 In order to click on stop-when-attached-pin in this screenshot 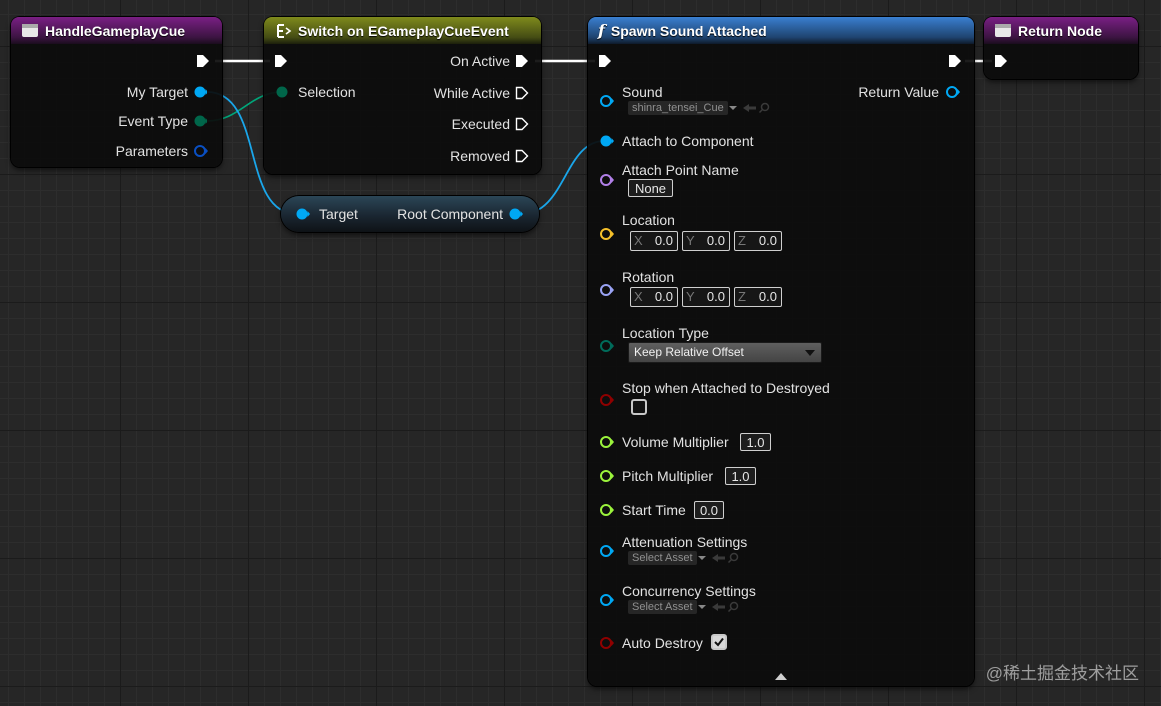, I will do `click(607, 402)`.